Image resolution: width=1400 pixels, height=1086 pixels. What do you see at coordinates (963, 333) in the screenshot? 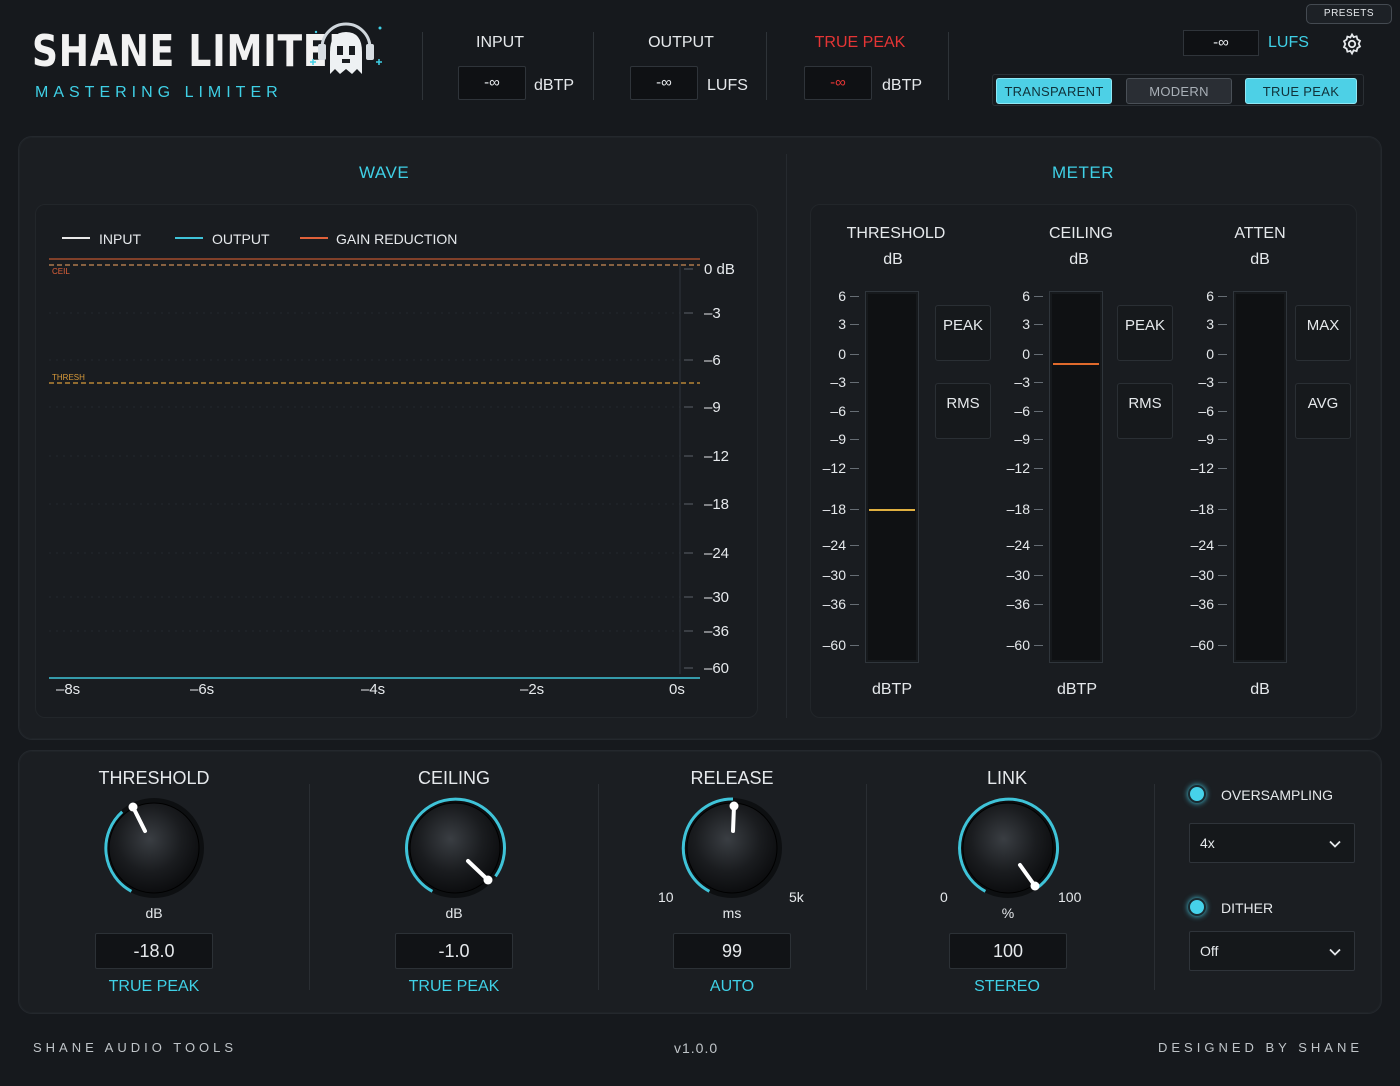
I see `meter-threshold-peak-button: PEAK` at bounding box center [963, 333].